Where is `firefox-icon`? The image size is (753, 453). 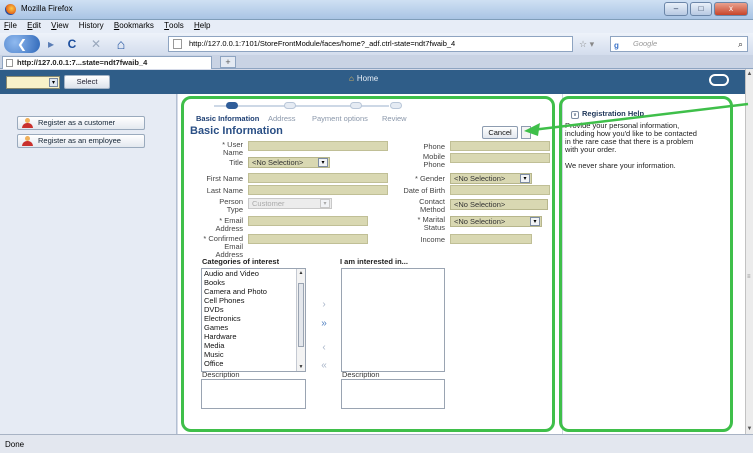 firefox-icon is located at coordinates (10, 9).